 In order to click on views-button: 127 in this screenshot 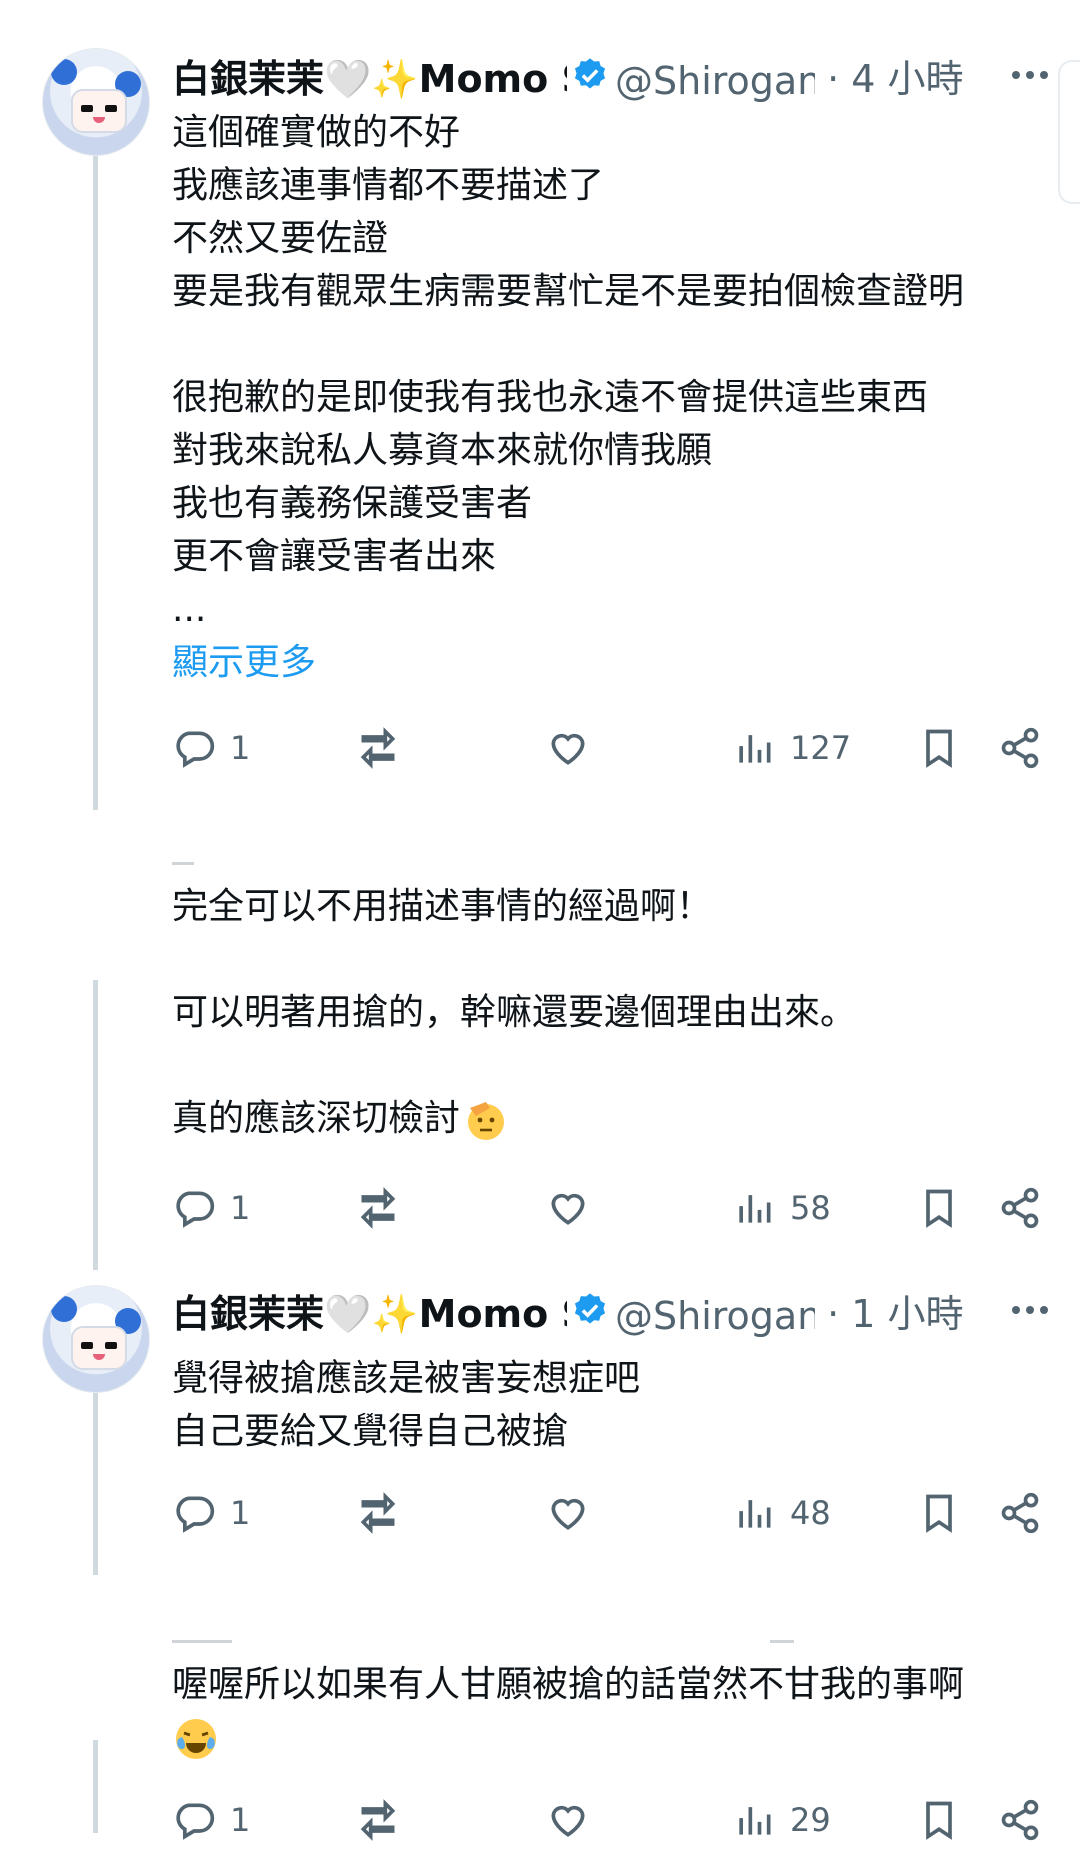, I will do `click(791, 748)`.